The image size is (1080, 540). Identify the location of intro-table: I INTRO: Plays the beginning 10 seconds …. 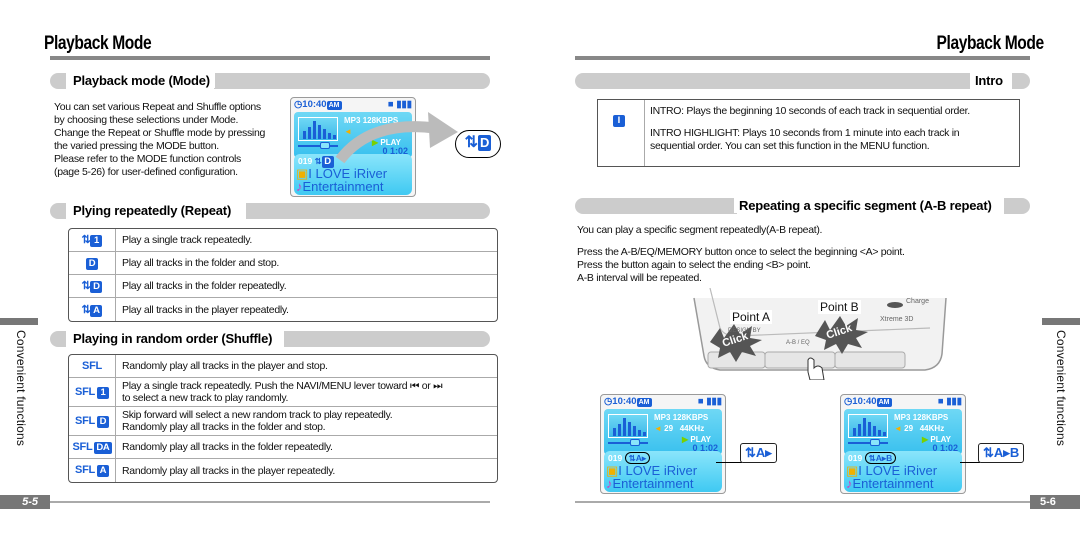
(808, 133).